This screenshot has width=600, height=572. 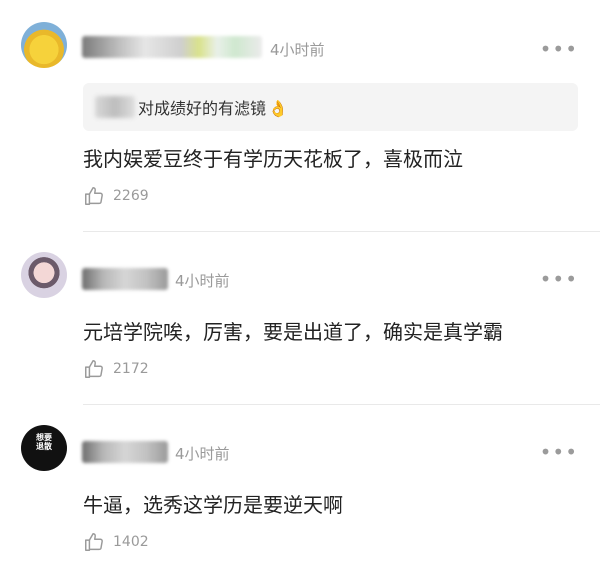 What do you see at coordinates (131, 196) in the screenshot?
I see `like-count: 2269` at bounding box center [131, 196].